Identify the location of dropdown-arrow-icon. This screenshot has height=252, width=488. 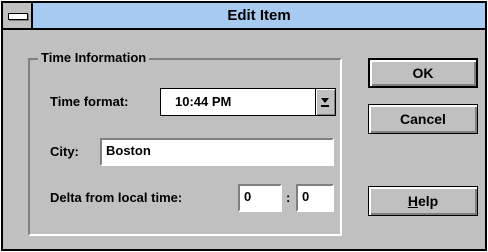
(325, 102).